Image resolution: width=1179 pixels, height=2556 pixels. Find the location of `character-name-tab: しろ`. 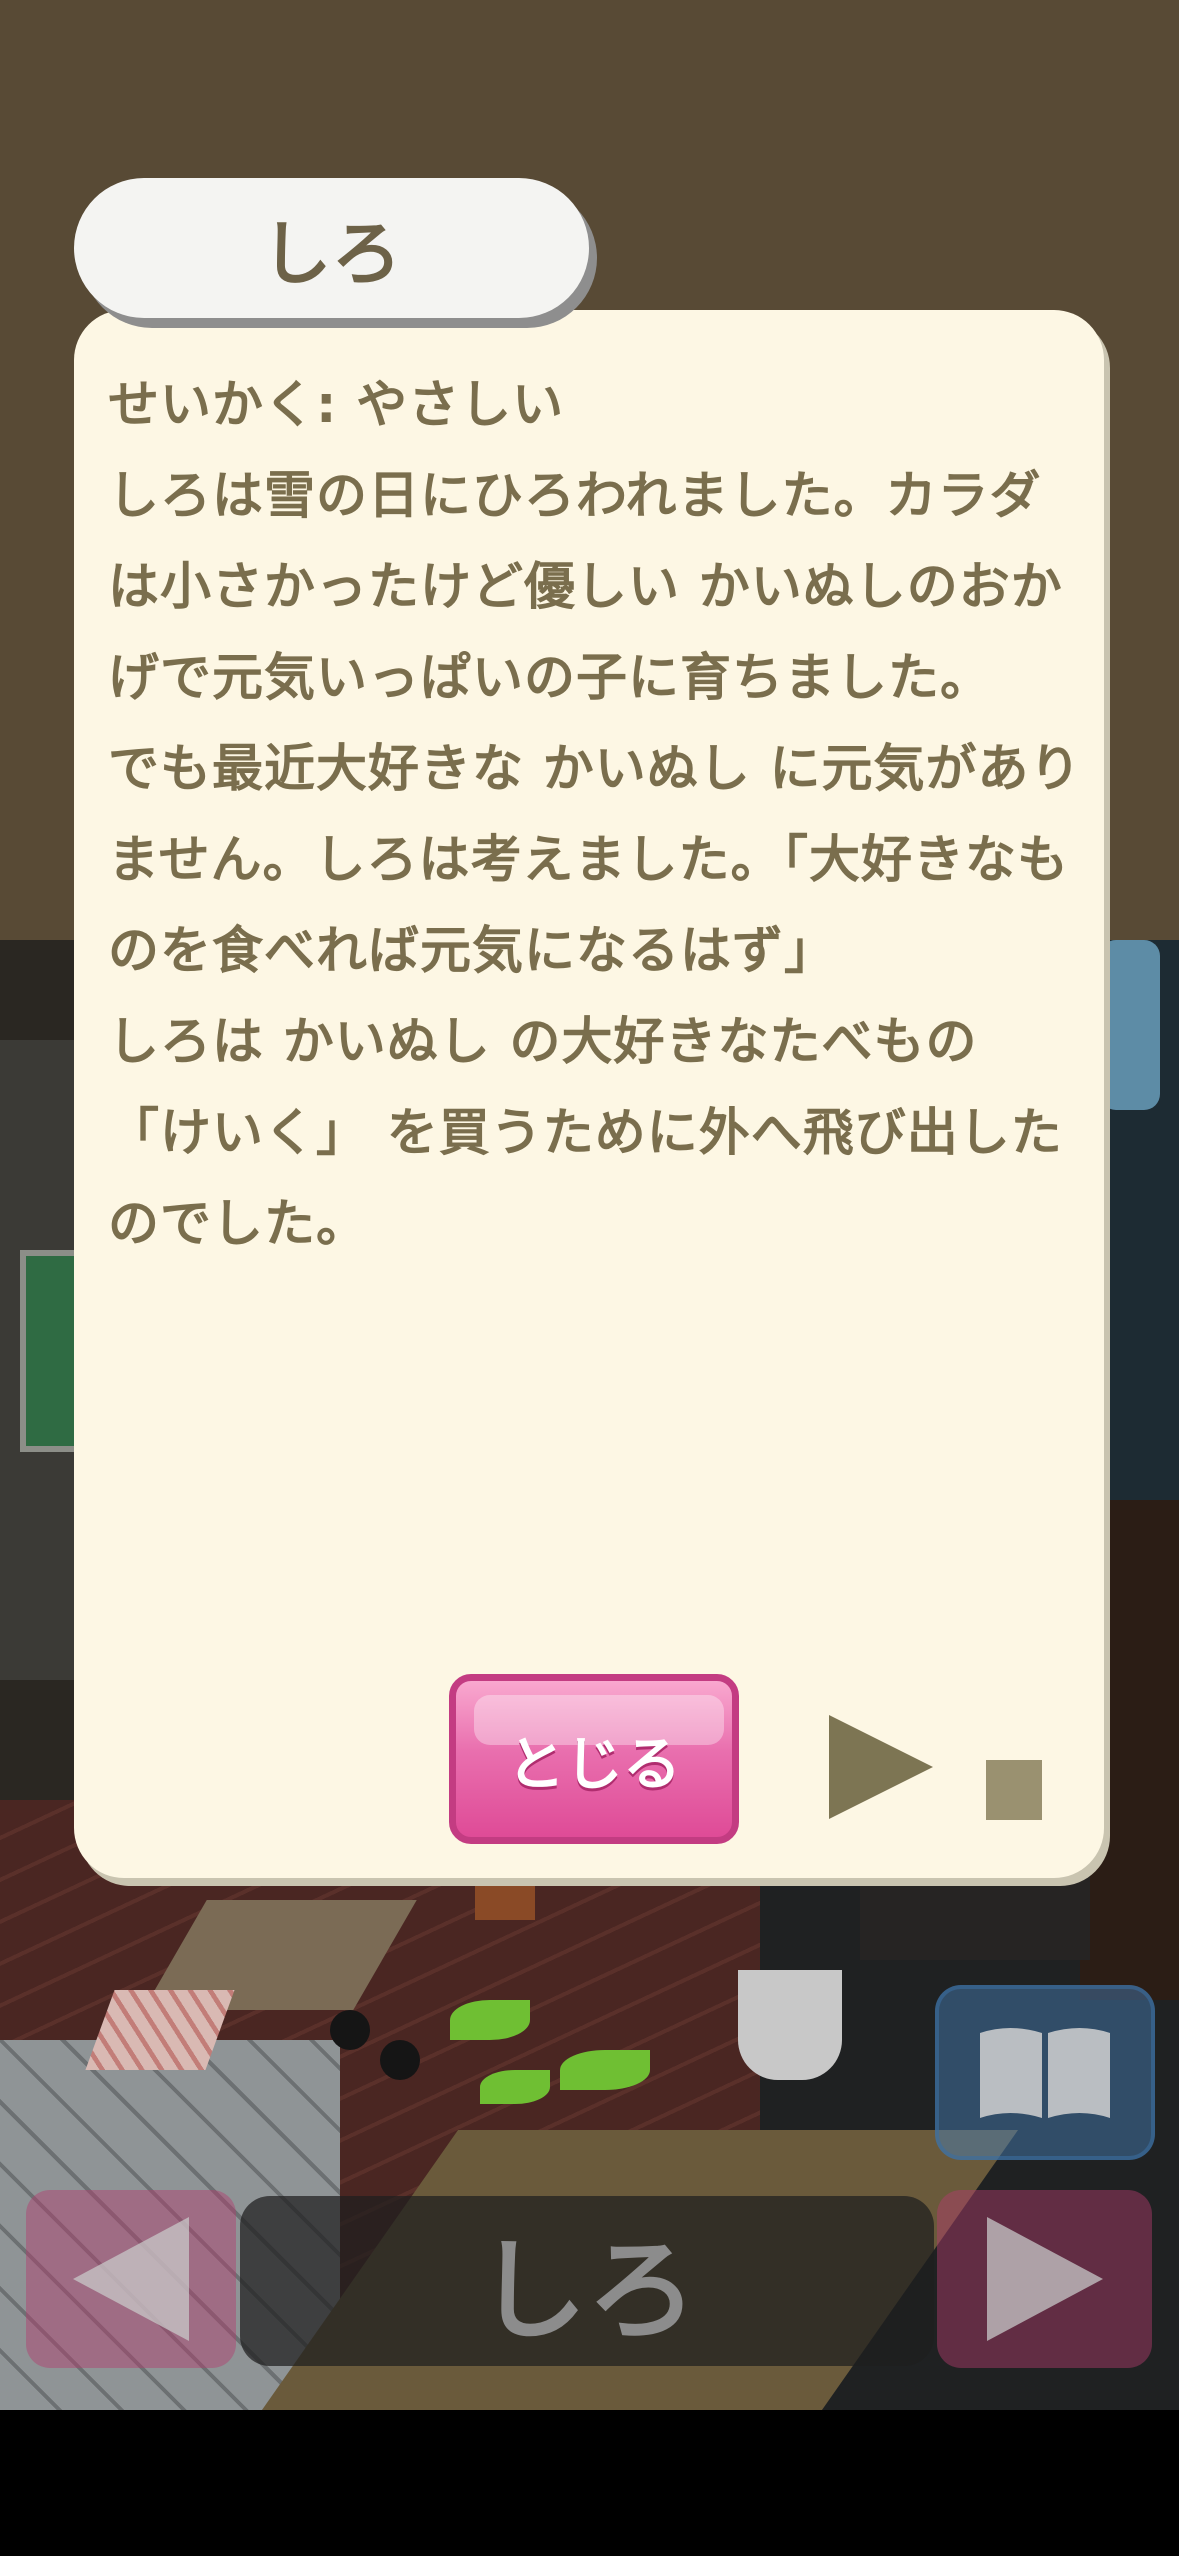

character-name-tab: しろ is located at coordinates (331, 248).